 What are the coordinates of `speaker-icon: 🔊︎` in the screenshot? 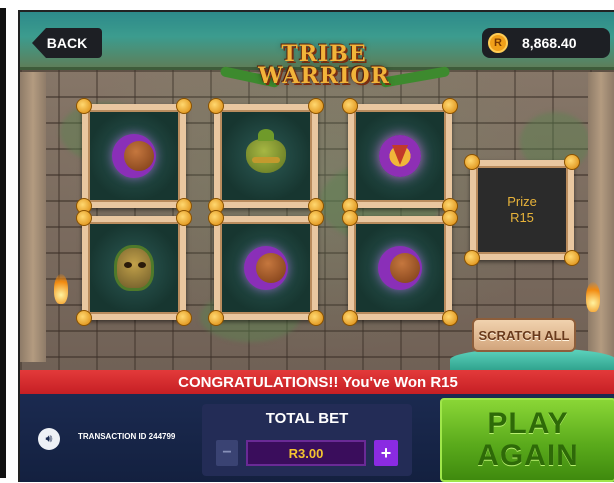 It's located at (49, 438).